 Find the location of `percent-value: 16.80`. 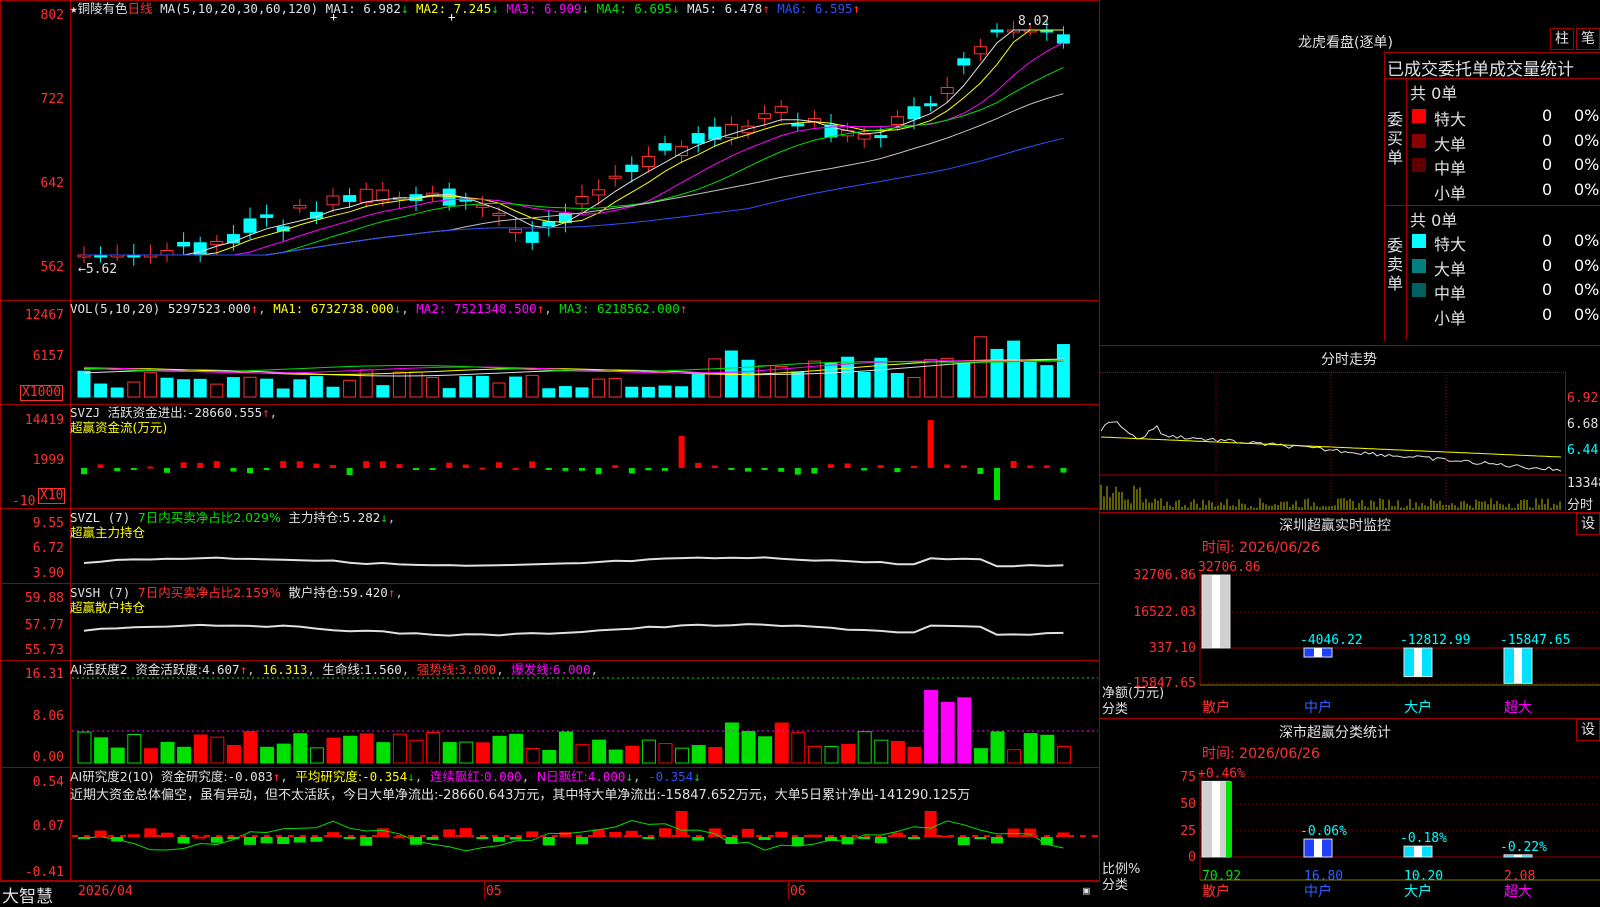

percent-value: 16.80 is located at coordinates (1323, 876).